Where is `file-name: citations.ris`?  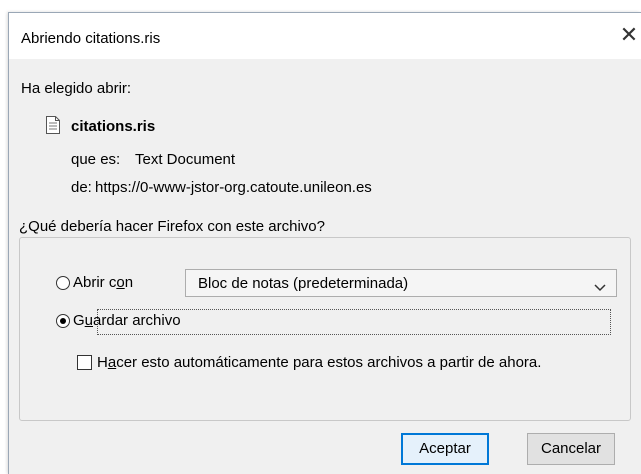 file-name: citations.ris is located at coordinates (113, 126).